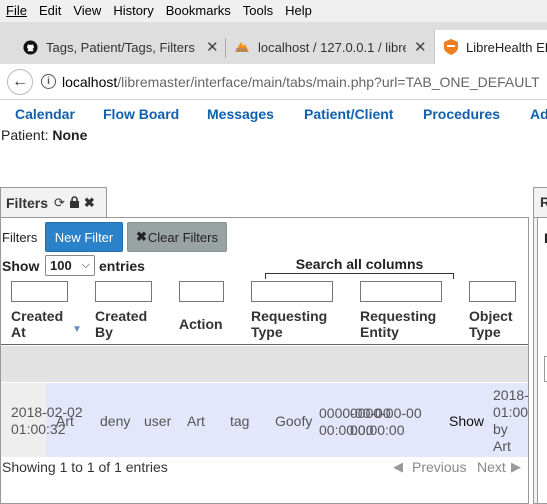 This screenshot has width=547, height=504. Describe the element at coordinates (401, 291) in the screenshot. I see `requesting-entity-filter-input` at that location.